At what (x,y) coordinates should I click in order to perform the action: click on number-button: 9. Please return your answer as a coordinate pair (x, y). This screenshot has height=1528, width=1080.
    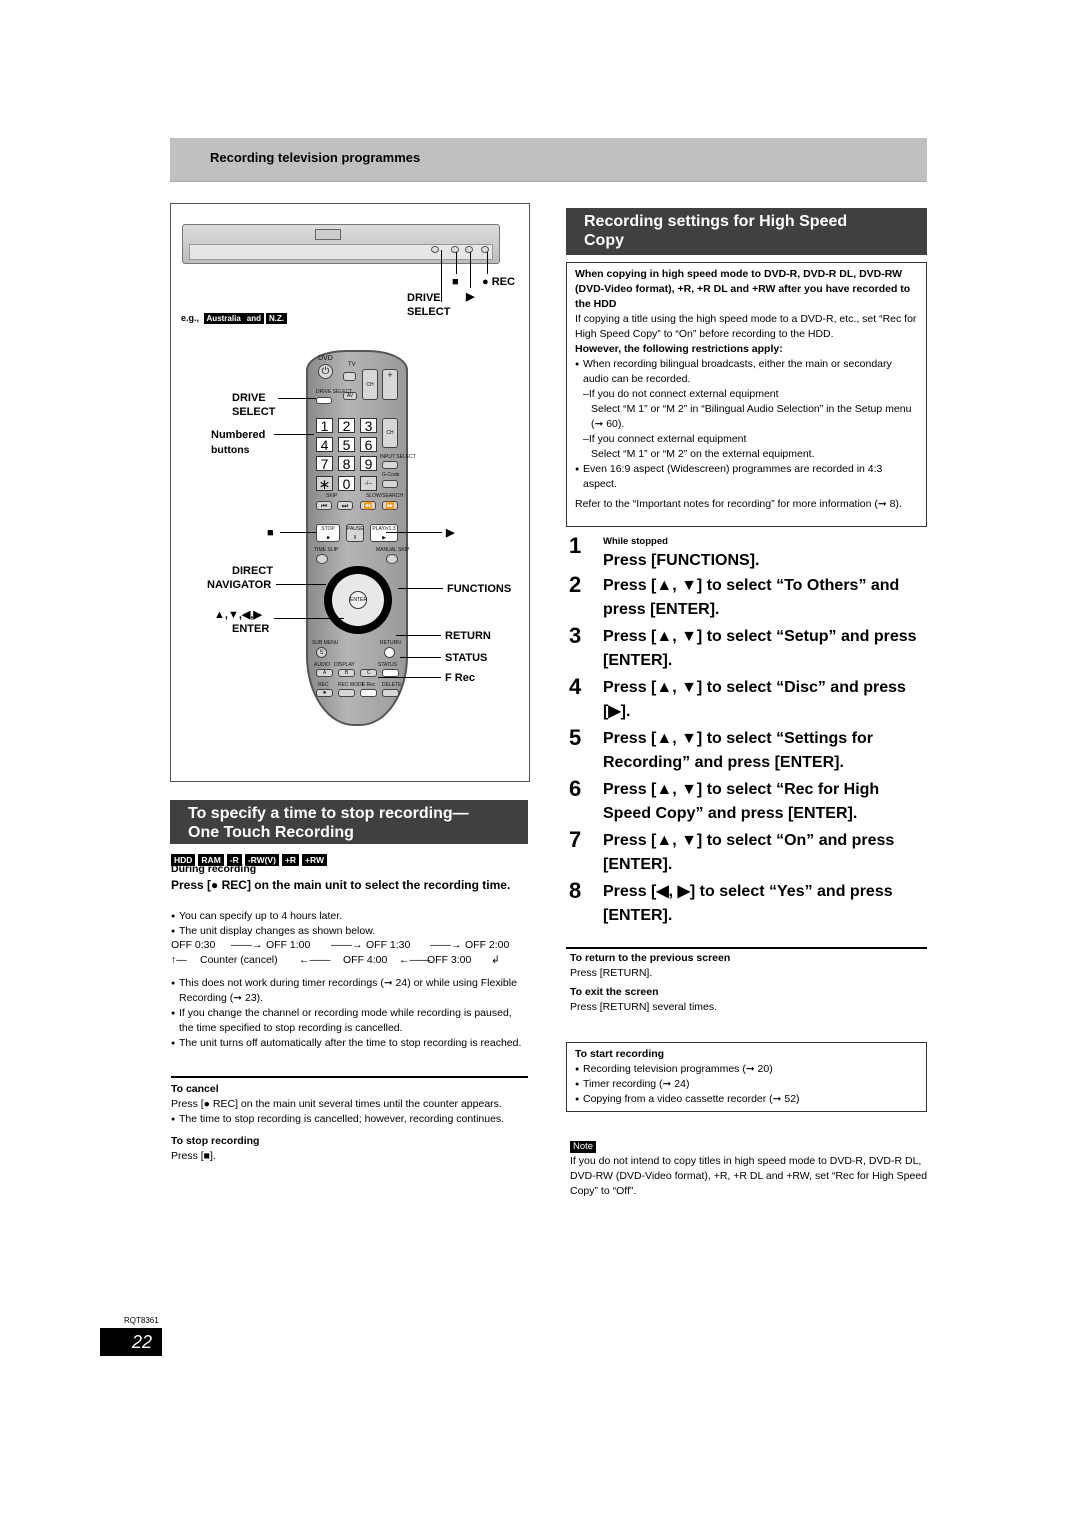
    Looking at the image, I should click on (368, 463).